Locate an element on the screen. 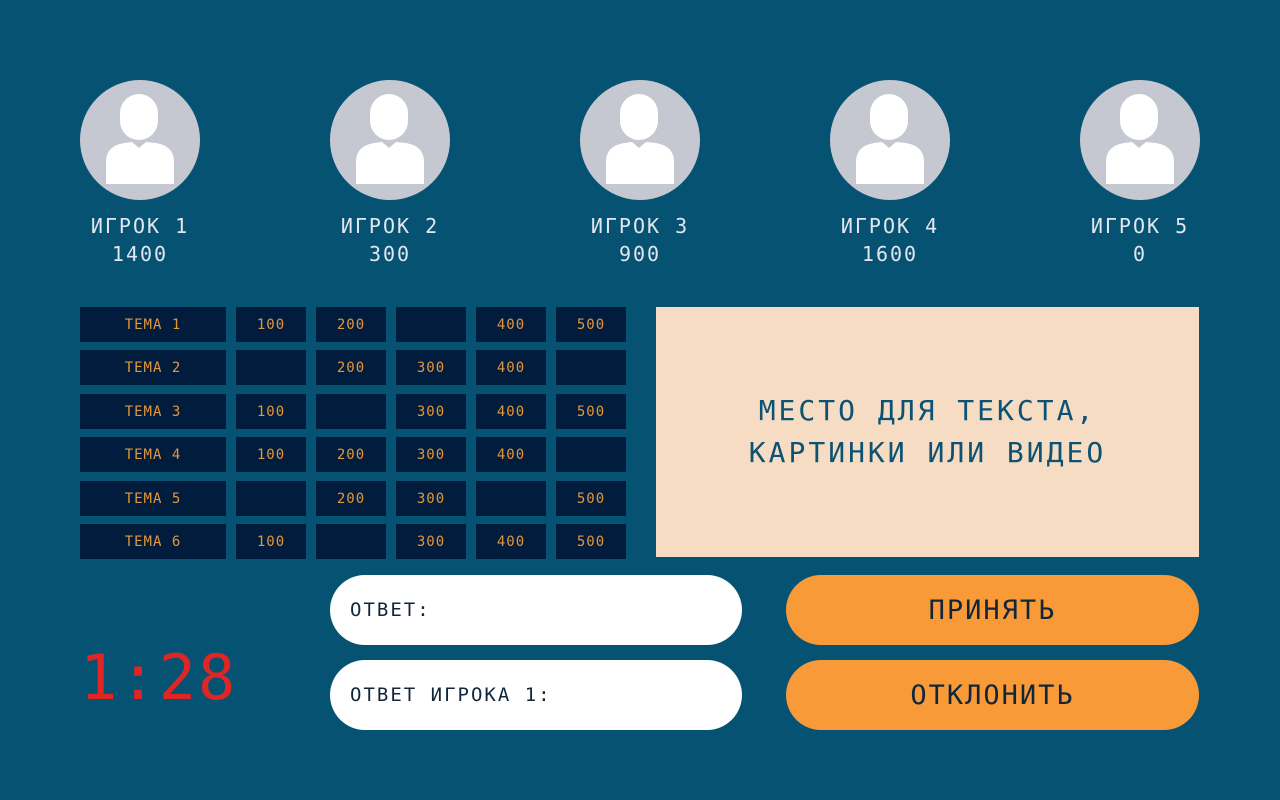 The width and height of the screenshot is (1280, 800). accept-button: ПРИНЯТЬ is located at coordinates (992, 610).